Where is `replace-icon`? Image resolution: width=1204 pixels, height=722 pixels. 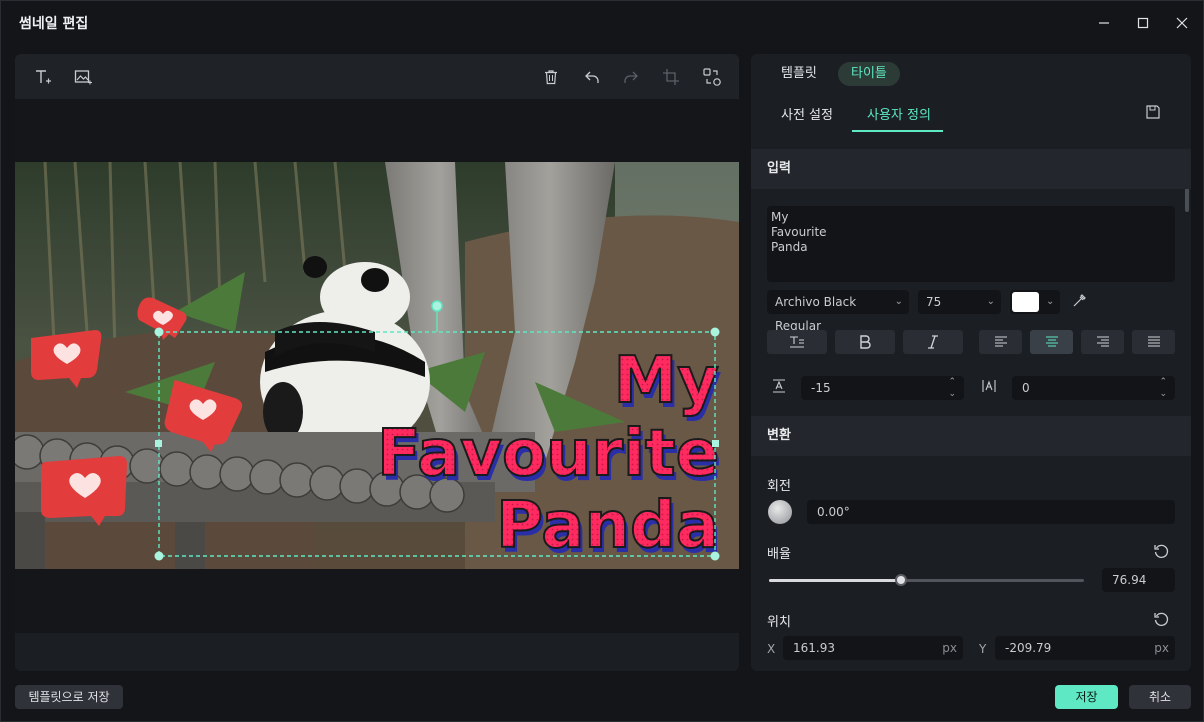
replace-icon is located at coordinates (712, 77).